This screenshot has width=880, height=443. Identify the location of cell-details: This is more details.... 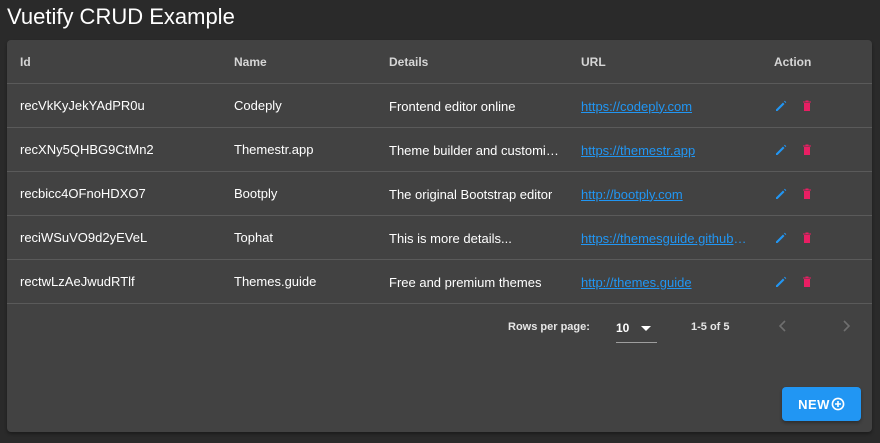
(485, 237).